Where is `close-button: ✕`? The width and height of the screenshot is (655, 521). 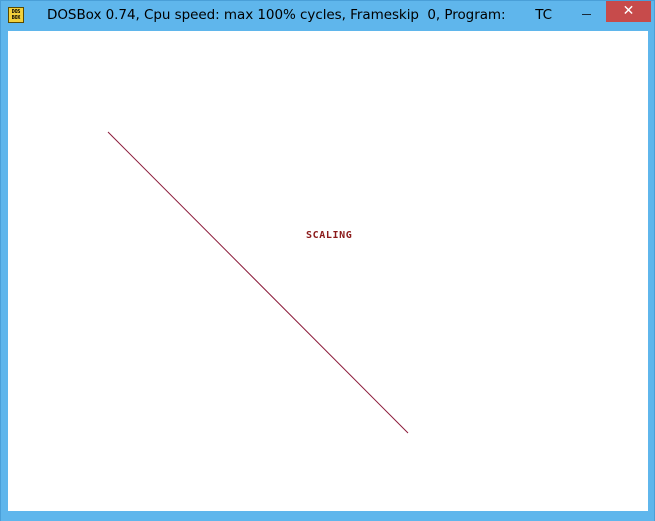
close-button: ✕ is located at coordinates (628, 11).